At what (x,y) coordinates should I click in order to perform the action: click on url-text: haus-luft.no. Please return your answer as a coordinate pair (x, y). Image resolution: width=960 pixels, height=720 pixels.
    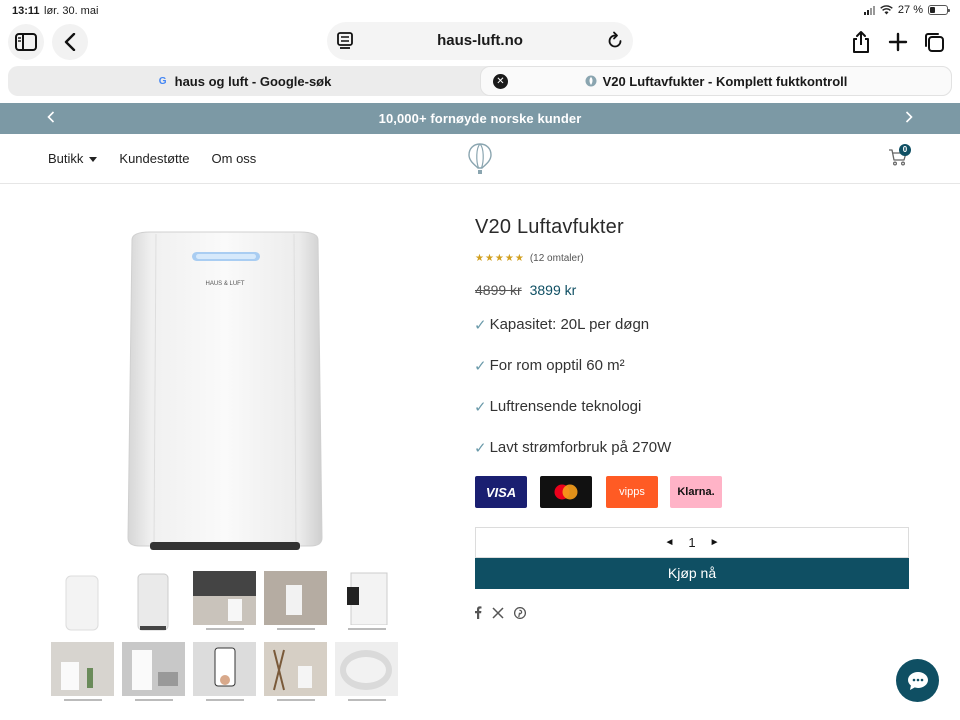
    Looking at the image, I should click on (480, 40).